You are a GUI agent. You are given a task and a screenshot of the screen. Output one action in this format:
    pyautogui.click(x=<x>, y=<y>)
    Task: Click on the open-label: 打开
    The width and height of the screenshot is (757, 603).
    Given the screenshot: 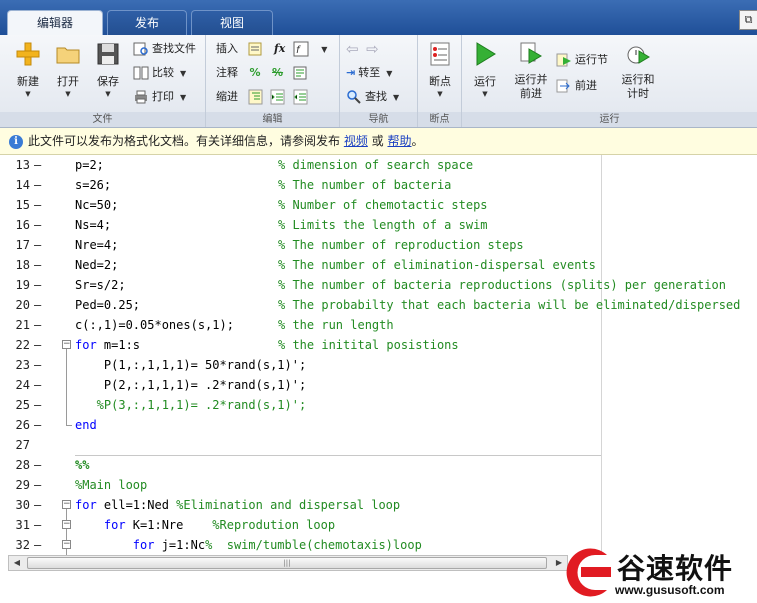 What is the action you would take?
    pyautogui.click(x=68, y=81)
    